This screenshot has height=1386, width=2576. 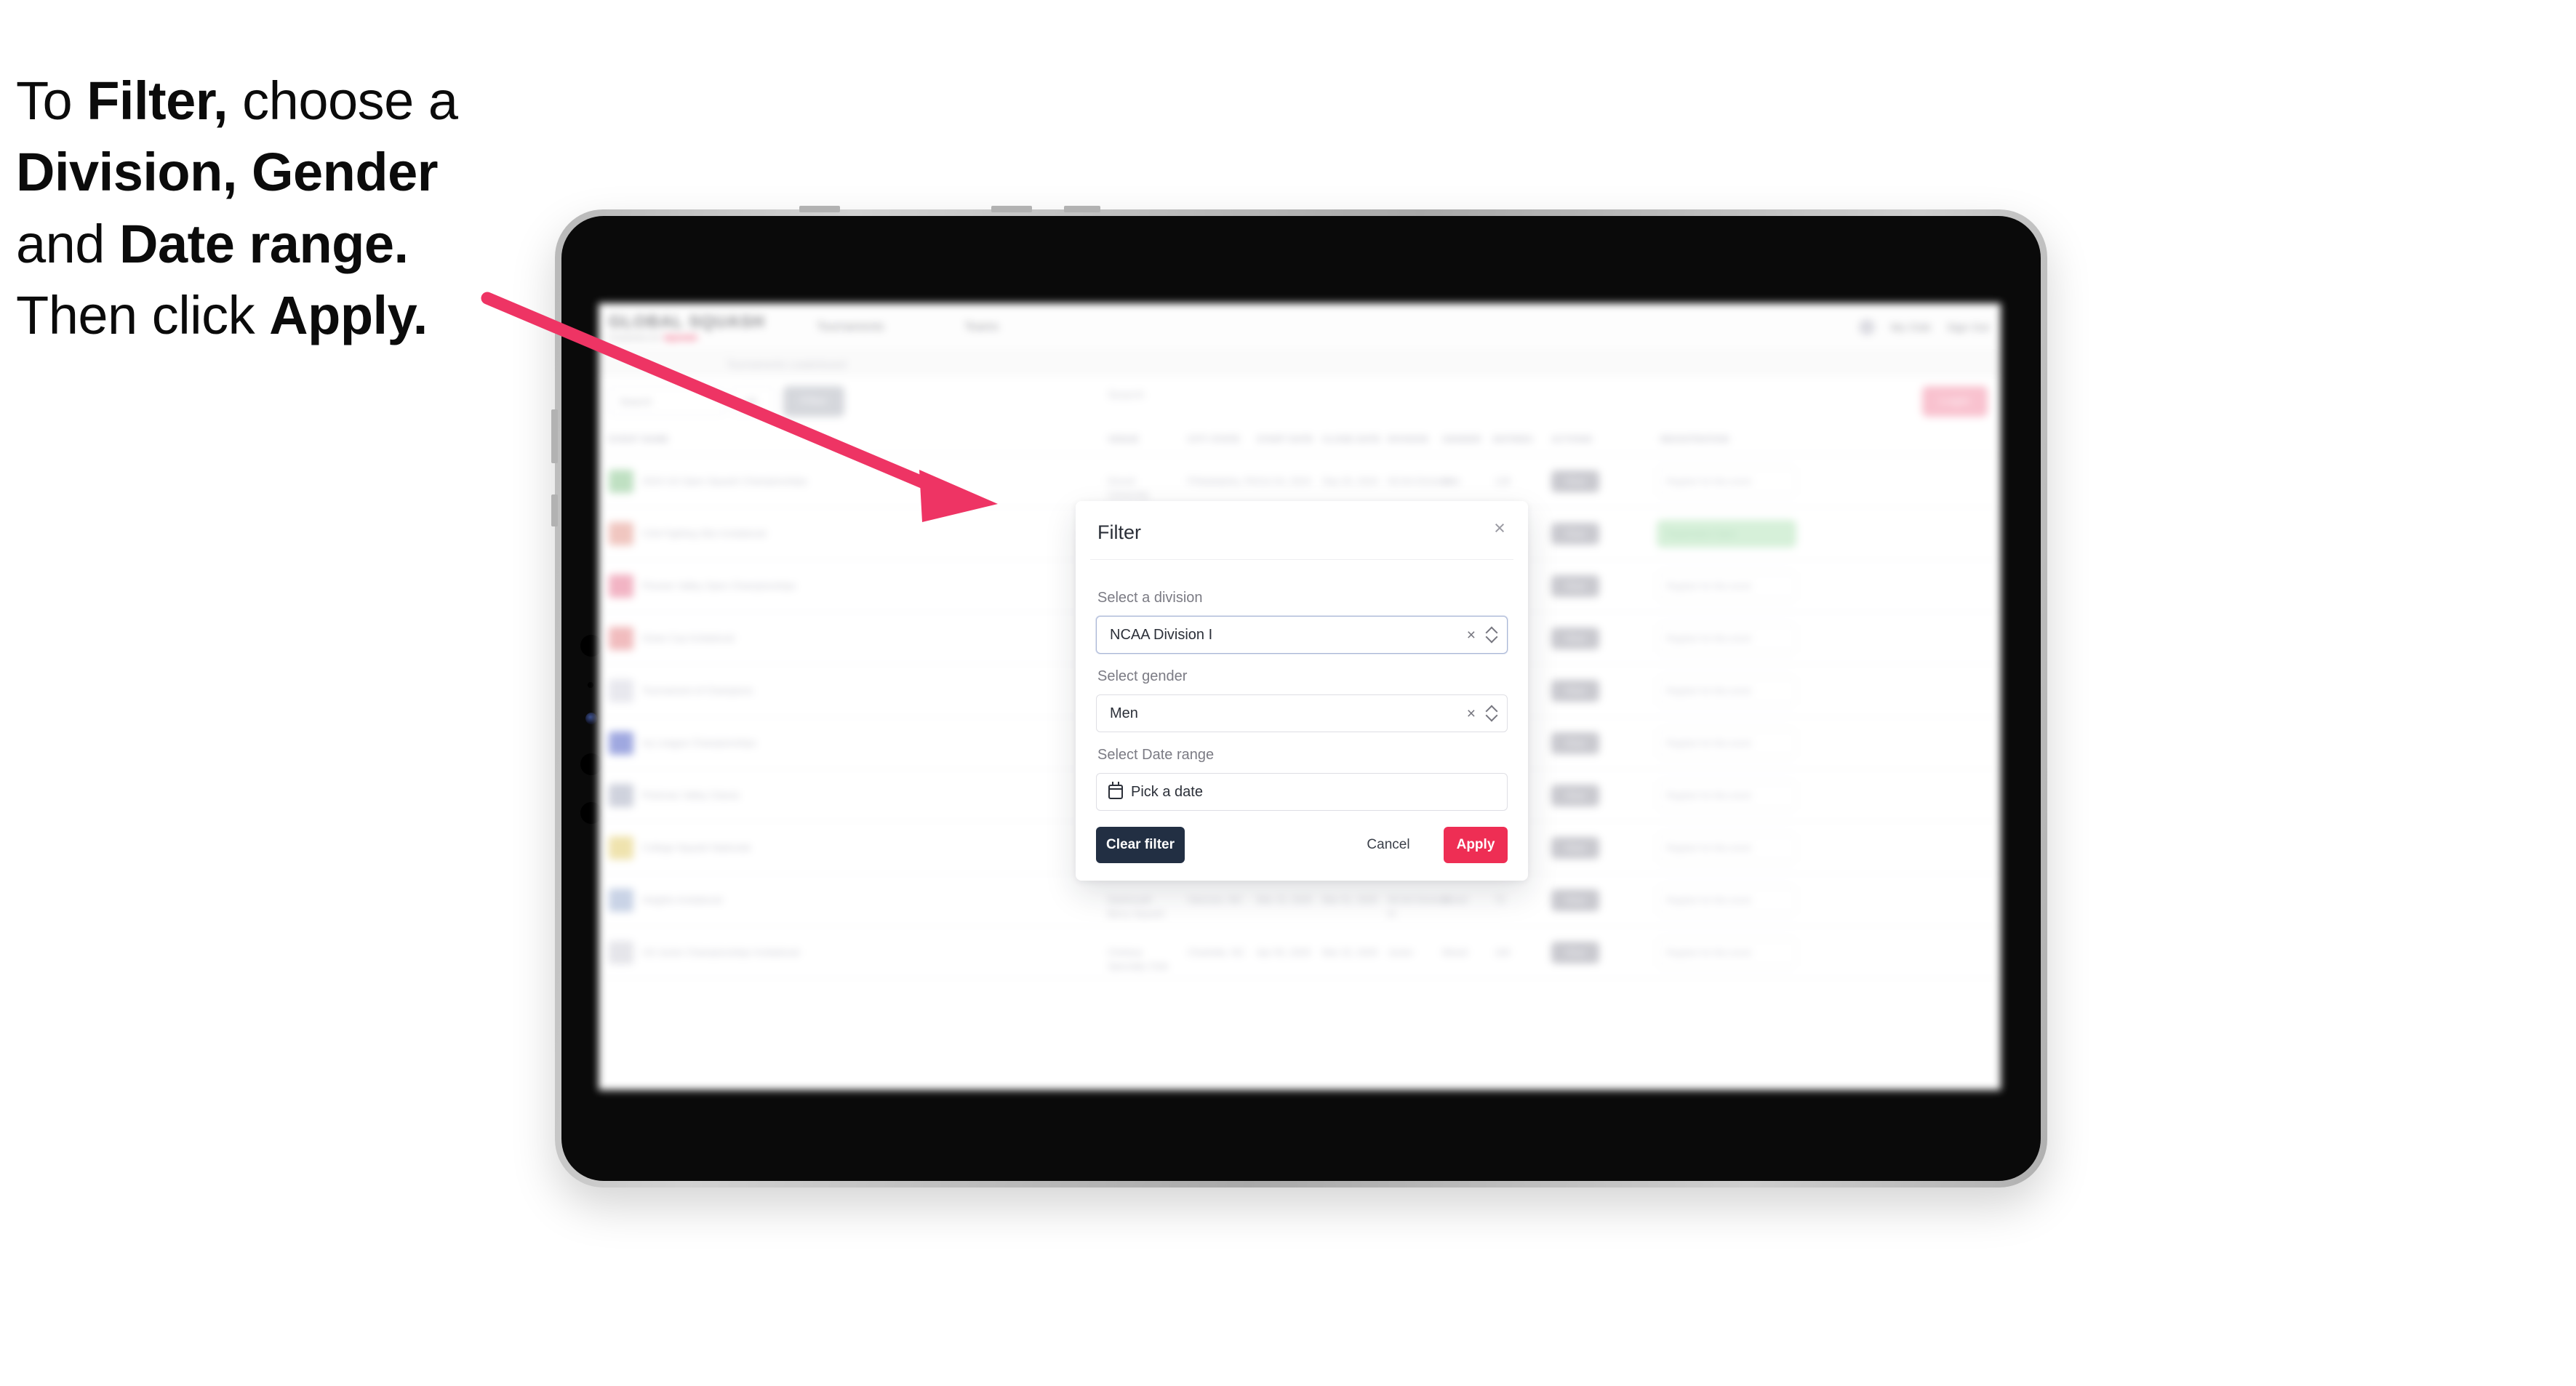 What do you see at coordinates (680, 339) in the screenshot?
I see `brand-tagline-accent: SQUASH` at bounding box center [680, 339].